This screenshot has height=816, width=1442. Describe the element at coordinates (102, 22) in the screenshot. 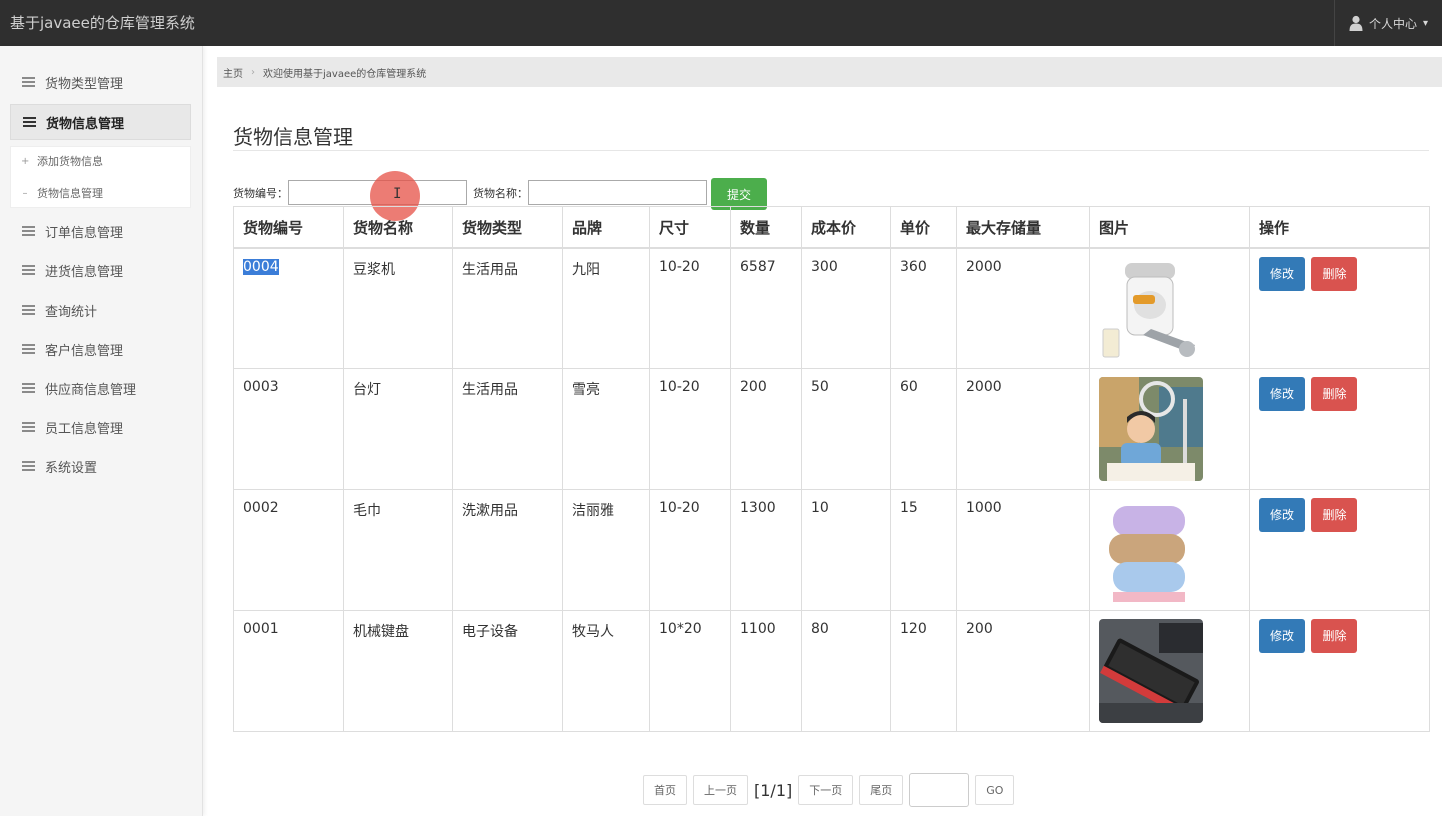

I see `app-title: 基于javaee的仓库管理系统` at that location.